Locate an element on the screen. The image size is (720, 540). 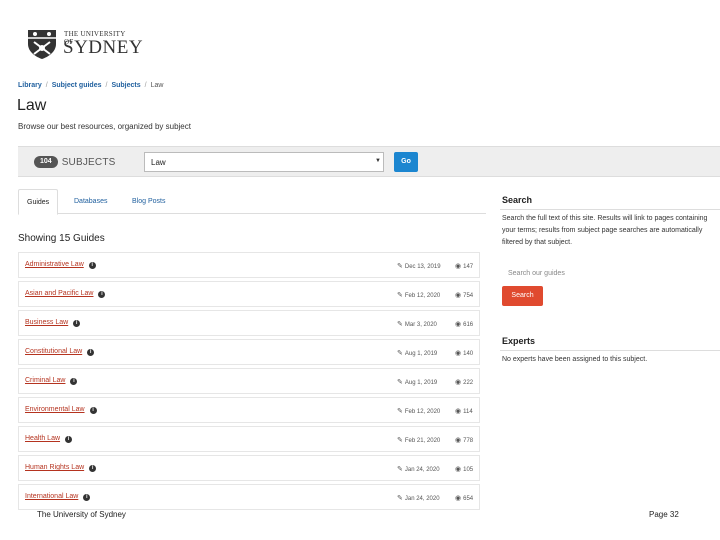
tab-guides: Guides is located at coordinates (38, 202).